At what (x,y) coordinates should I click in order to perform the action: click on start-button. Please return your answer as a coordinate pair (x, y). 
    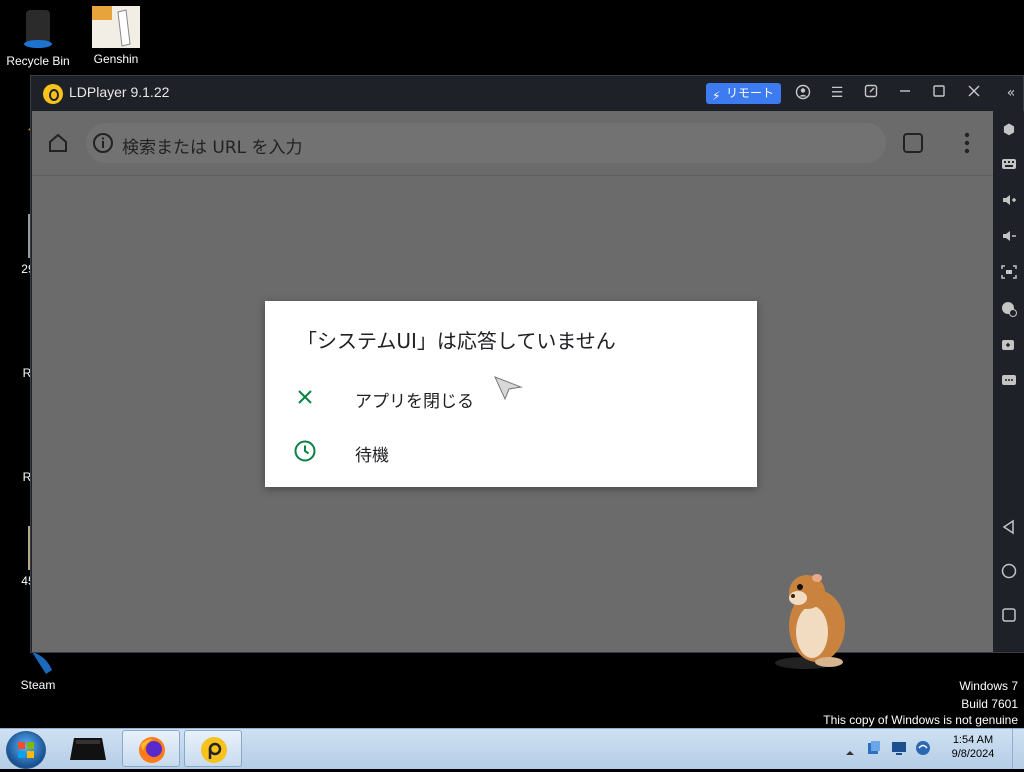
    Looking at the image, I should click on (26, 750).